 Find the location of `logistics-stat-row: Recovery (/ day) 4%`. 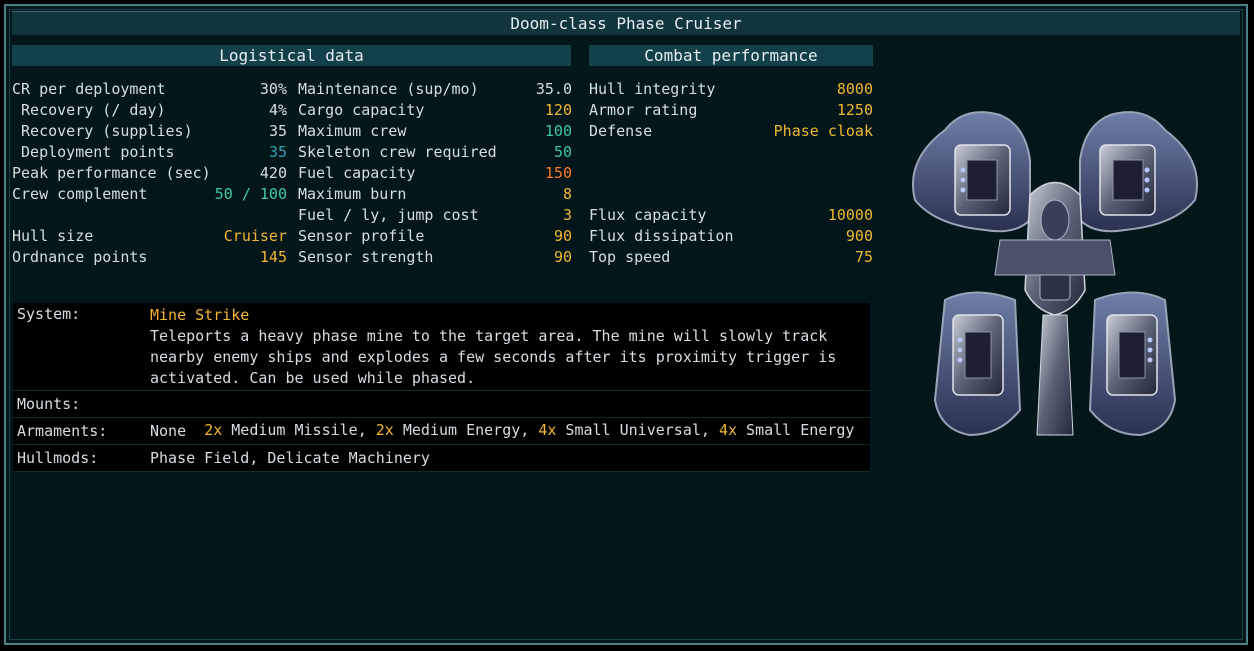

logistics-stat-row: Recovery (/ day) 4% is located at coordinates (149, 110).